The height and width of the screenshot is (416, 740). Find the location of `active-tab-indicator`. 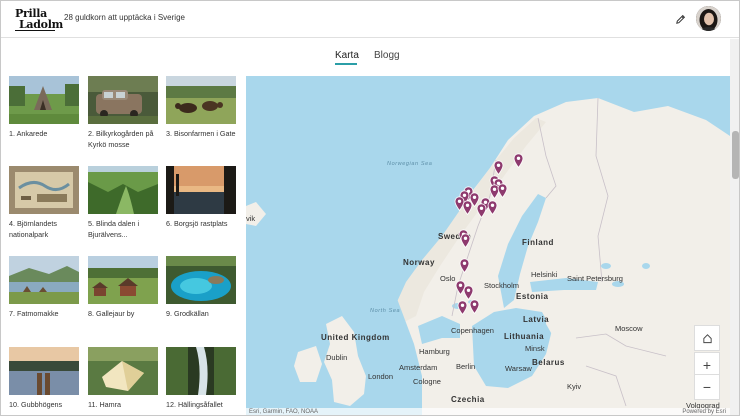

active-tab-indicator is located at coordinates (346, 64).